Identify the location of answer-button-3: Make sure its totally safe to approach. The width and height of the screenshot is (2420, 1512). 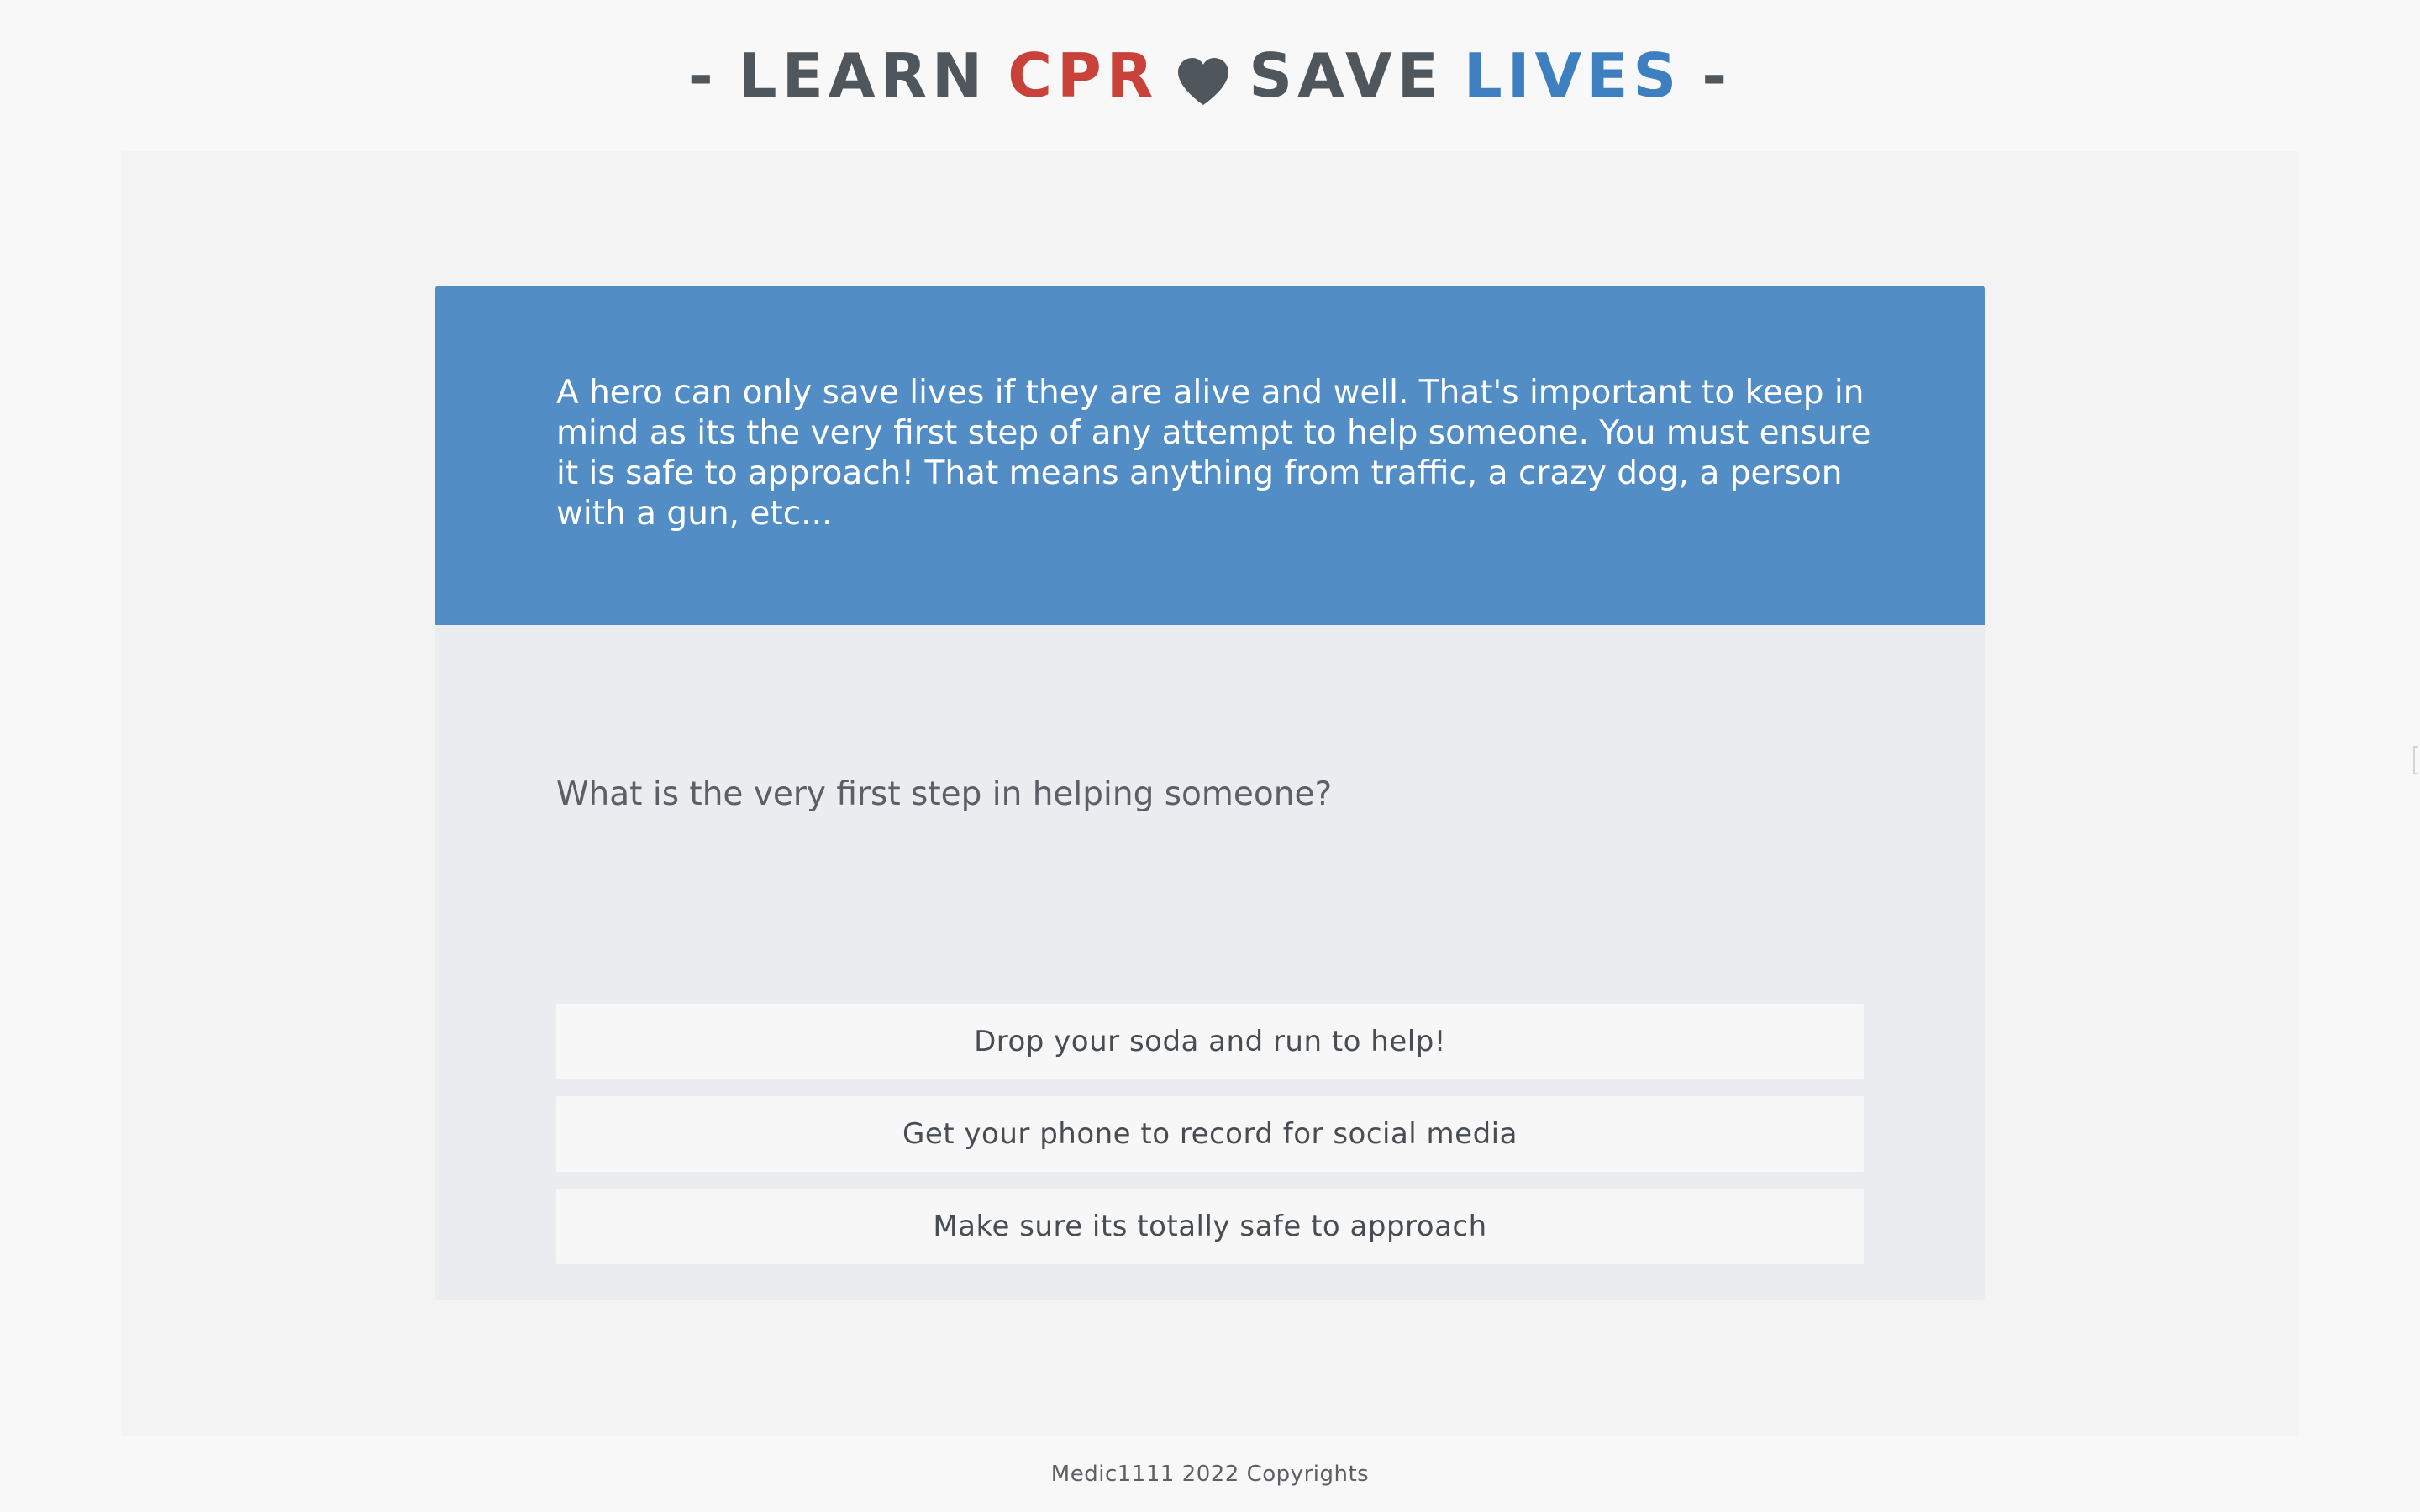
(1210, 1226).